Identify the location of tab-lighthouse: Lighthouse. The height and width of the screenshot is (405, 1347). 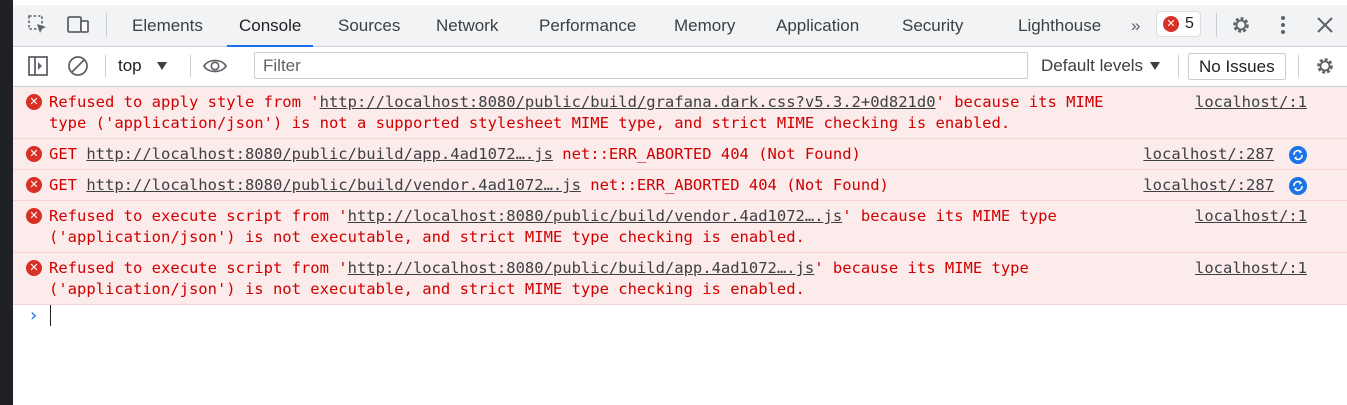
(1059, 25).